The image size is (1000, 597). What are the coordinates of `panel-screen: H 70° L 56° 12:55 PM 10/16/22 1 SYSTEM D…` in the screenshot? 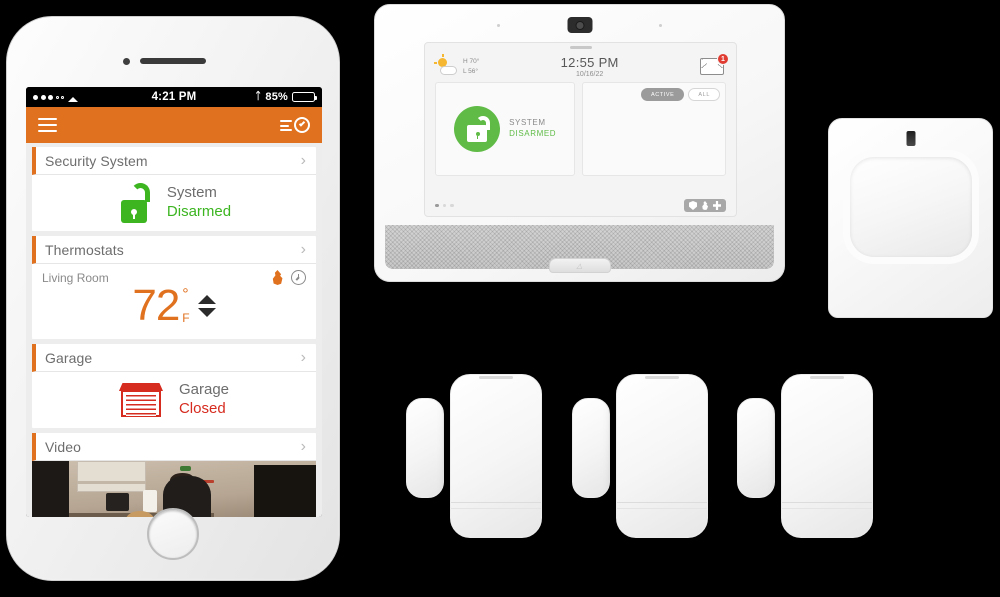 It's located at (580, 129).